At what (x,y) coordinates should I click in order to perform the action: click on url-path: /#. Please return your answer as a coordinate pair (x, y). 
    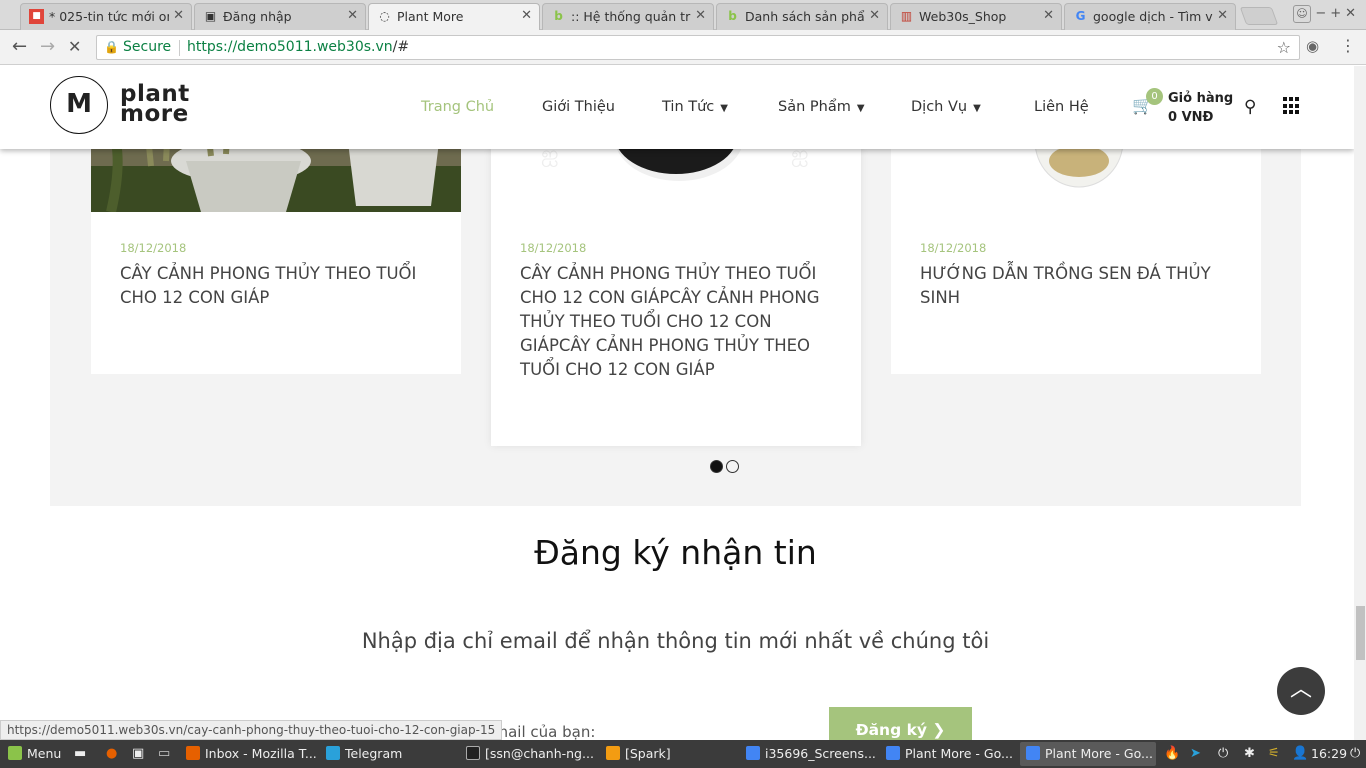
    Looking at the image, I should click on (401, 47).